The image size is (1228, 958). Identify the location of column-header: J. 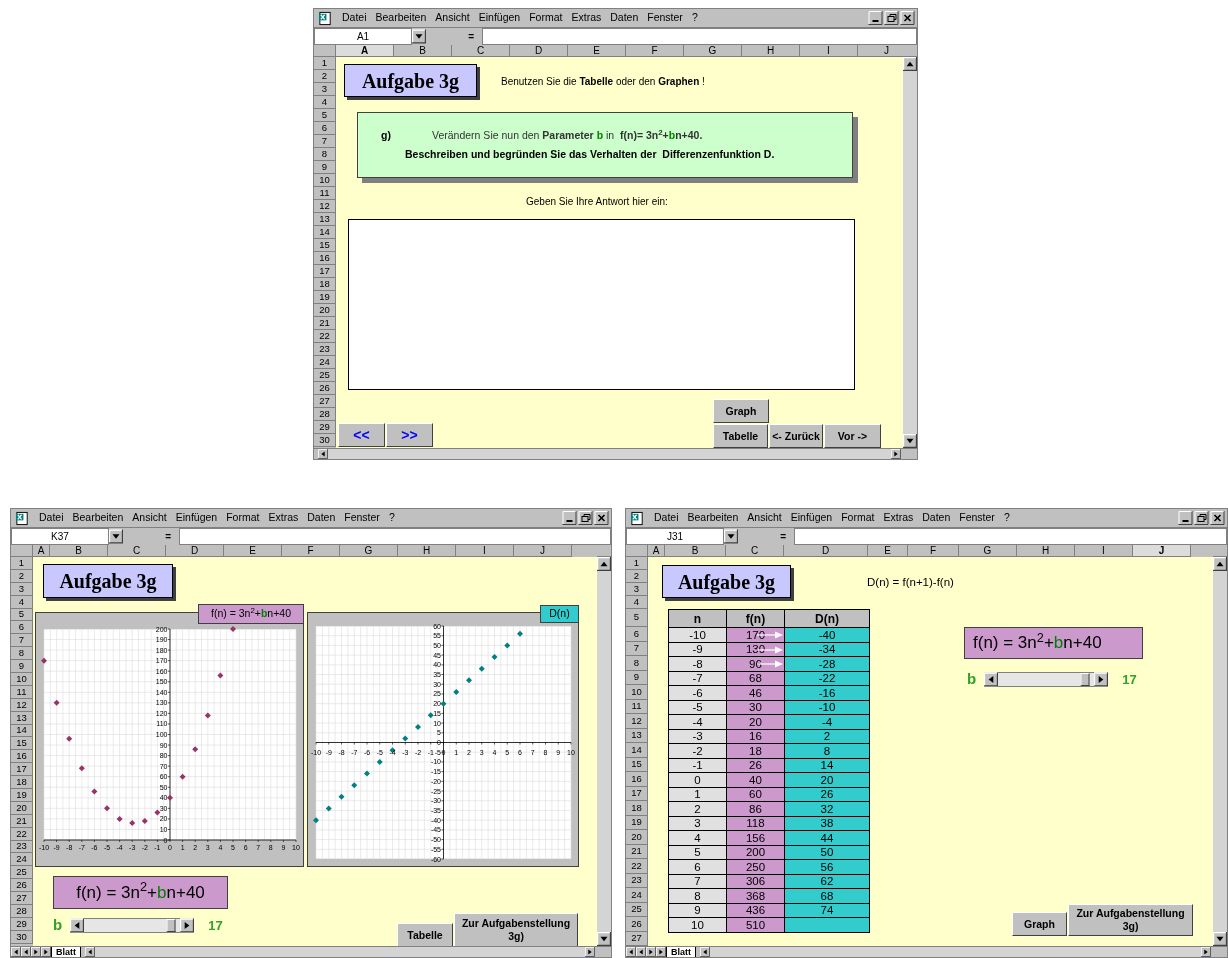
(1162, 551).